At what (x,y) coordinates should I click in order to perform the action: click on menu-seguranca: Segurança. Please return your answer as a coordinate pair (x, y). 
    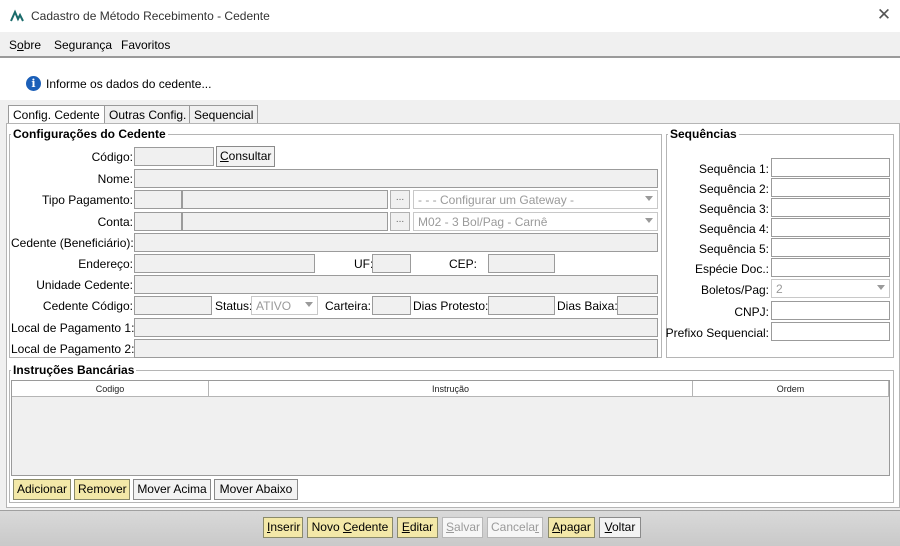
    Looking at the image, I should click on (83, 45).